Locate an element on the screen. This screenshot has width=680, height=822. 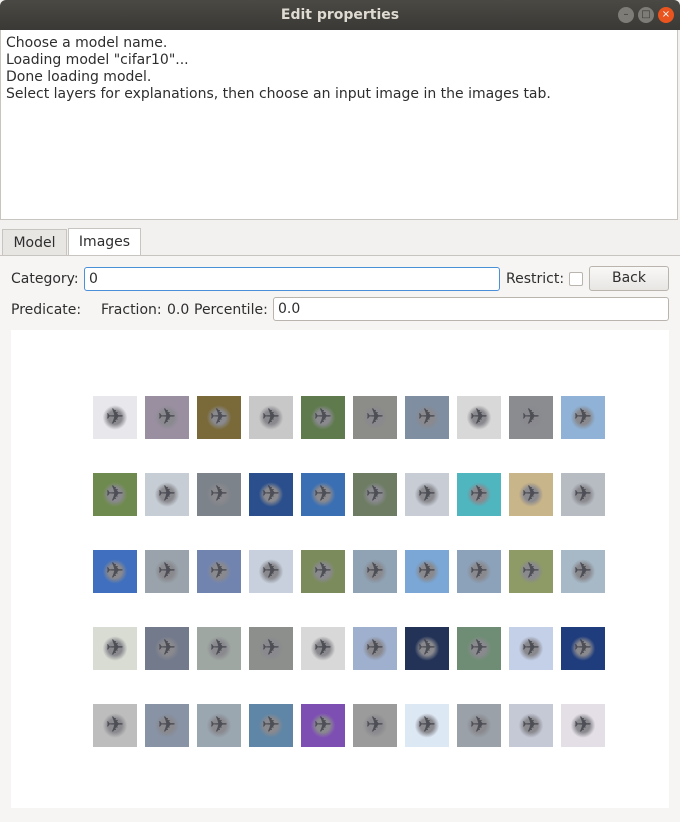
tab-images: Images is located at coordinates (104, 242).